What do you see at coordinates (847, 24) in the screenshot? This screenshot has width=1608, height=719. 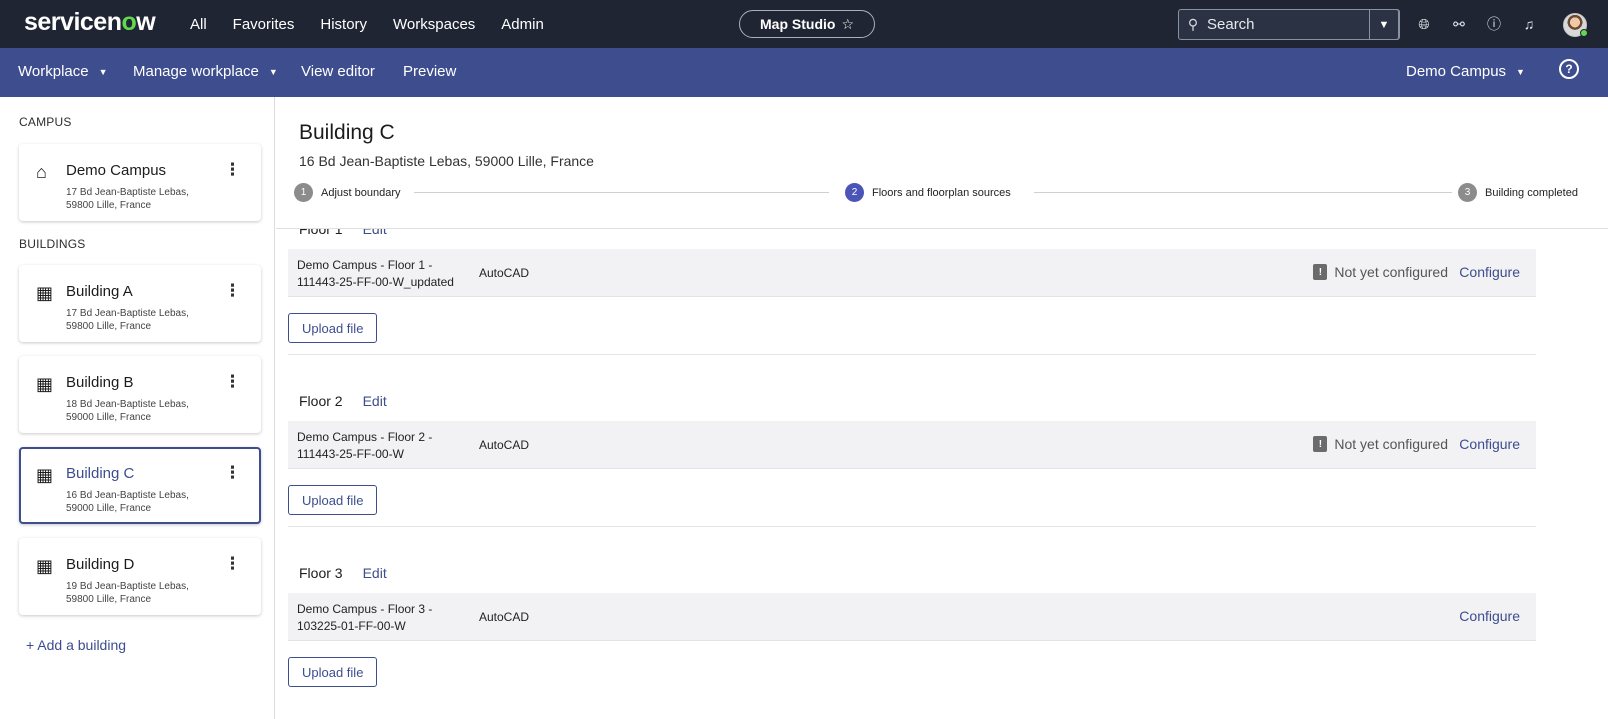 I see `star-icon: ☆` at bounding box center [847, 24].